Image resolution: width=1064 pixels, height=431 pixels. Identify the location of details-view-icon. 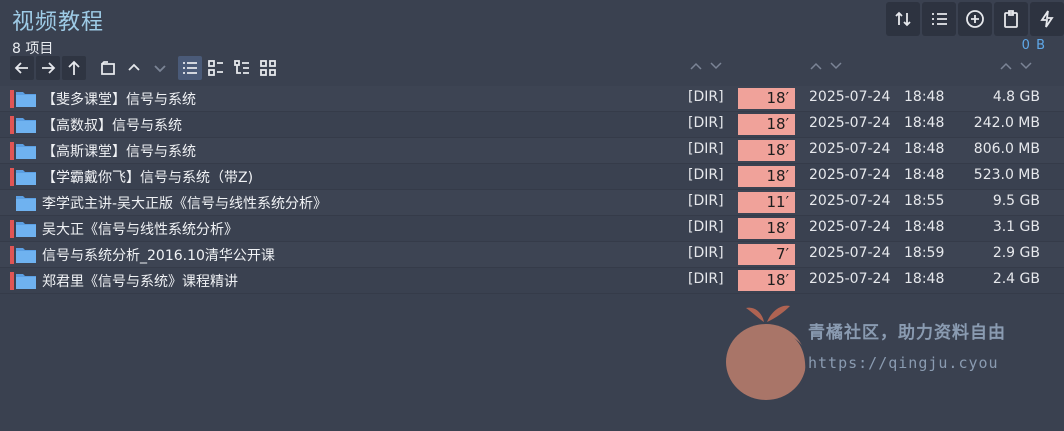
(190, 68).